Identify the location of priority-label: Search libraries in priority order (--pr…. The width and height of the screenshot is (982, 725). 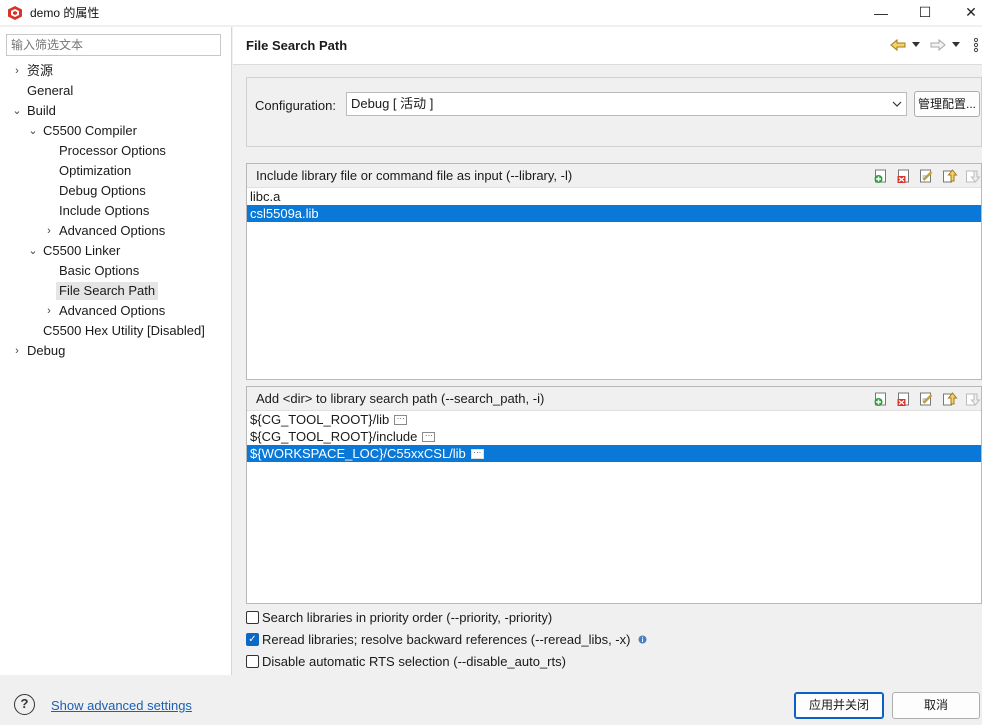
(407, 617).